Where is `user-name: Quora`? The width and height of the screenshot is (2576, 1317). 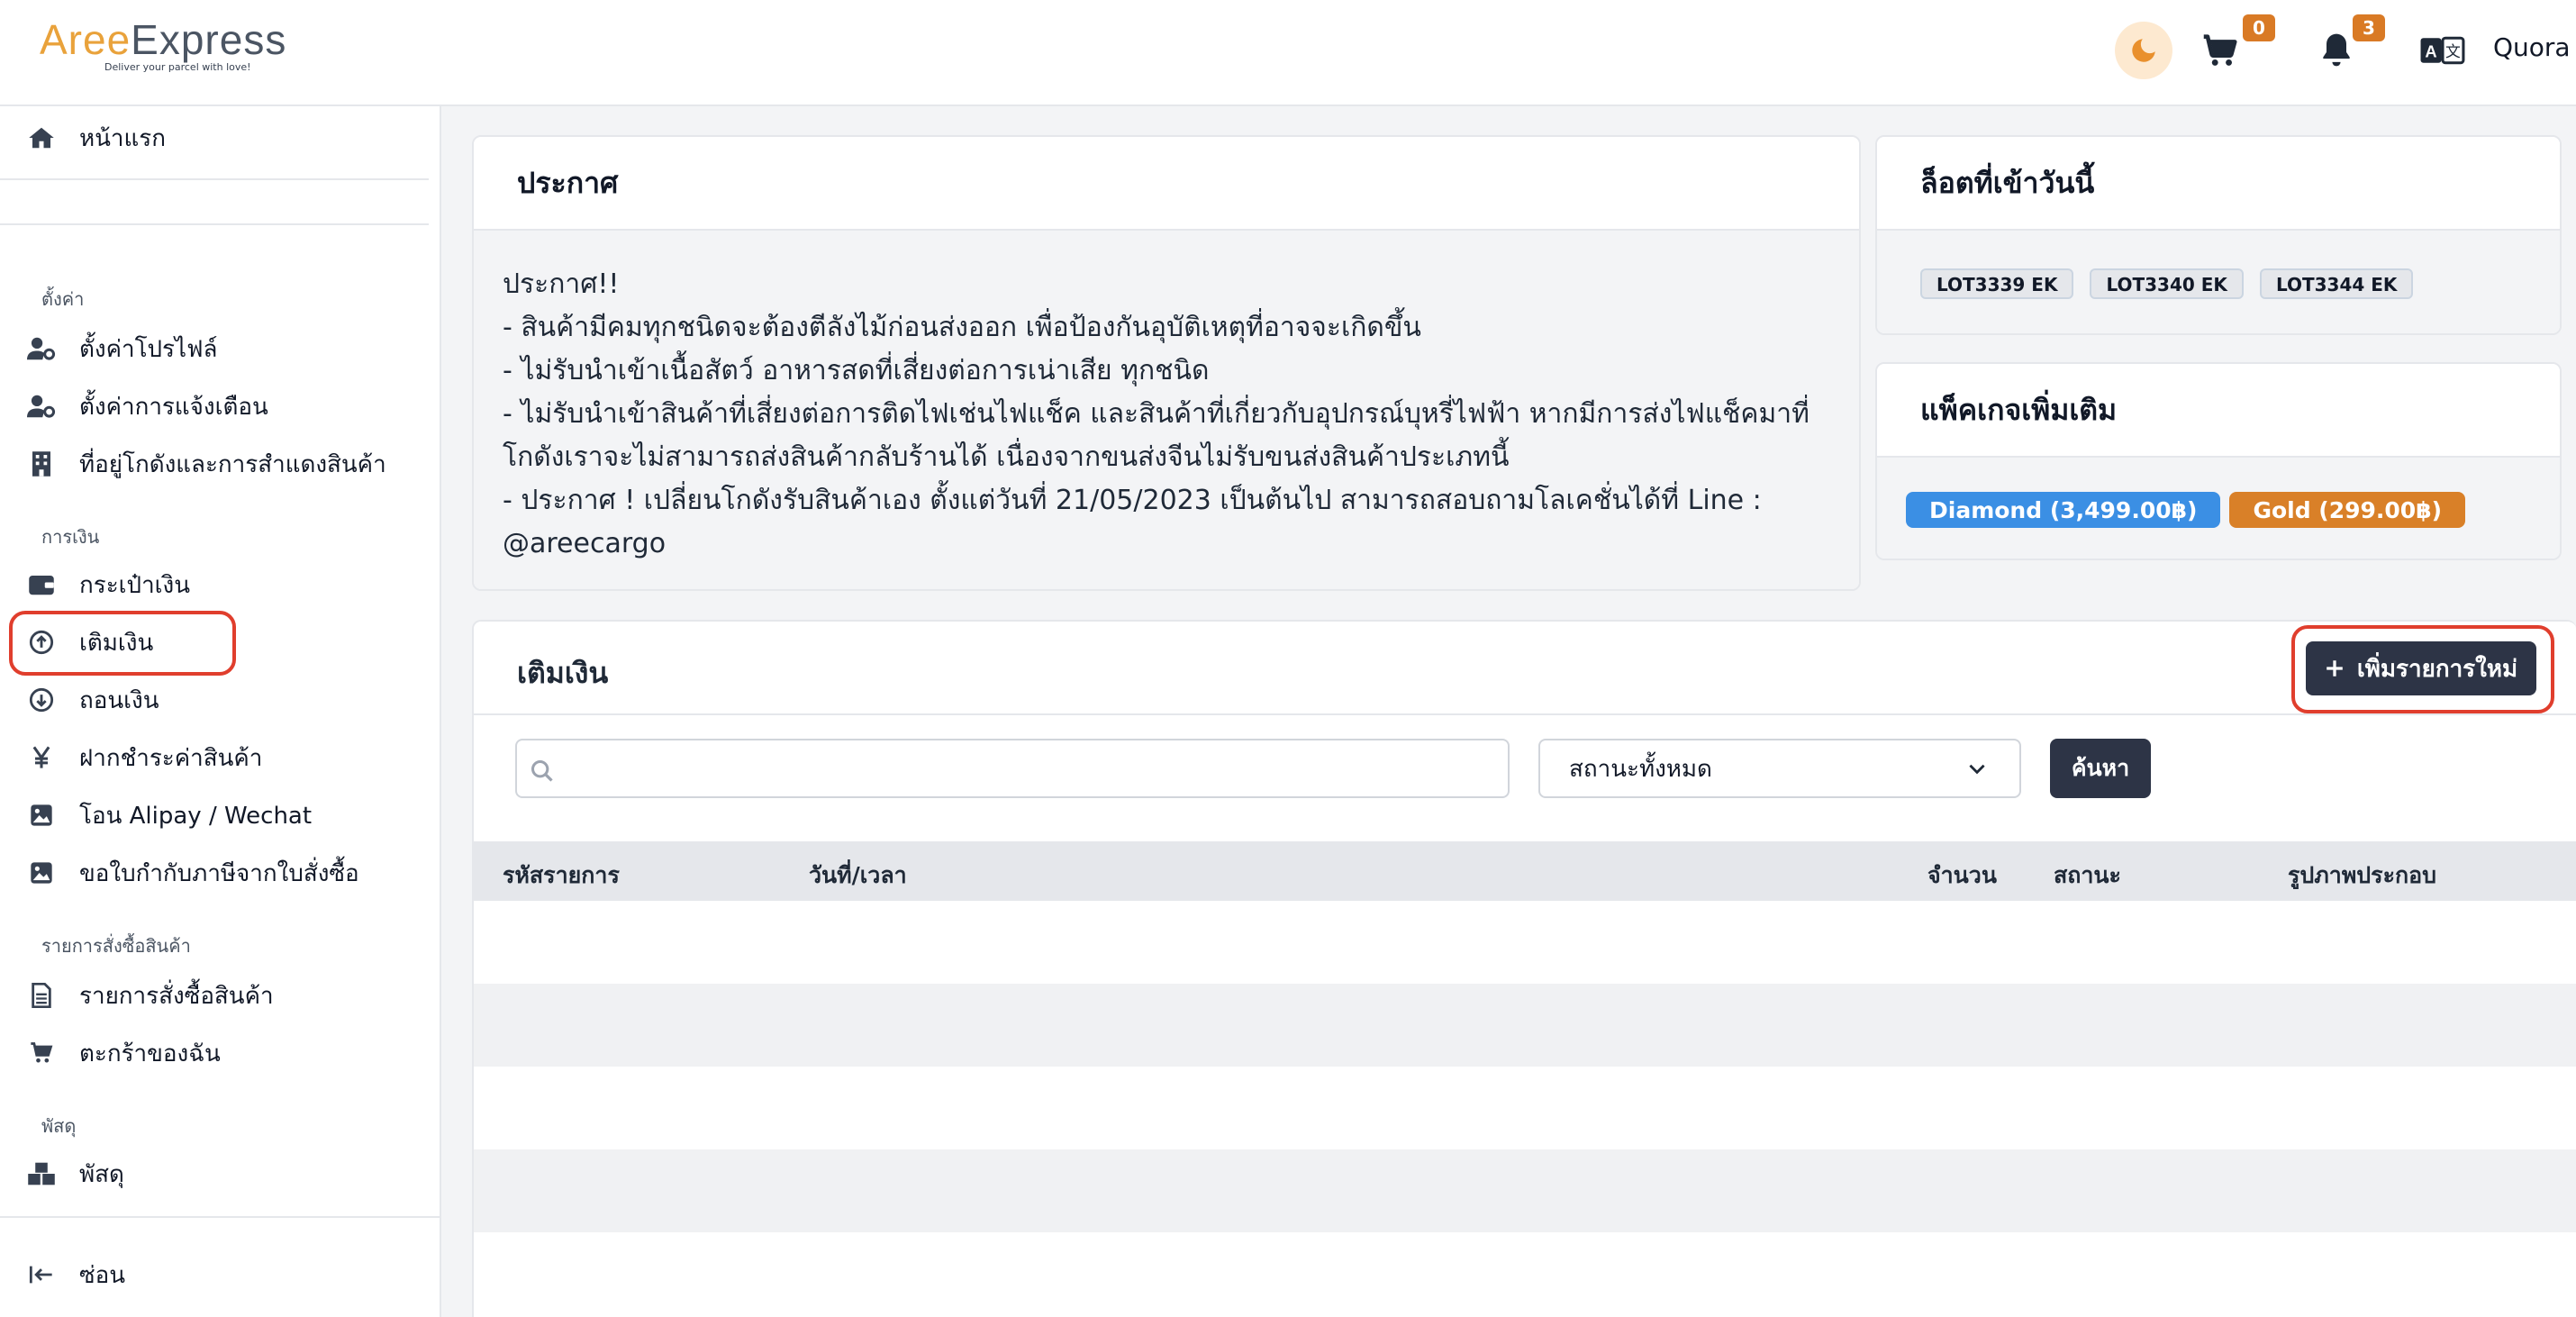 user-name: Quora is located at coordinates (2532, 47).